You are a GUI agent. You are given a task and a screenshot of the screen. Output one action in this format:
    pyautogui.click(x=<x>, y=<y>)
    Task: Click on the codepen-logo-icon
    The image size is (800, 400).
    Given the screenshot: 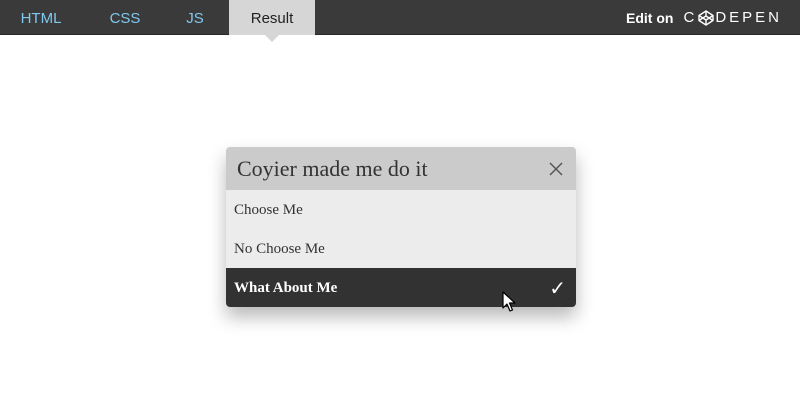 What is the action you would take?
    pyautogui.click(x=706, y=17)
    